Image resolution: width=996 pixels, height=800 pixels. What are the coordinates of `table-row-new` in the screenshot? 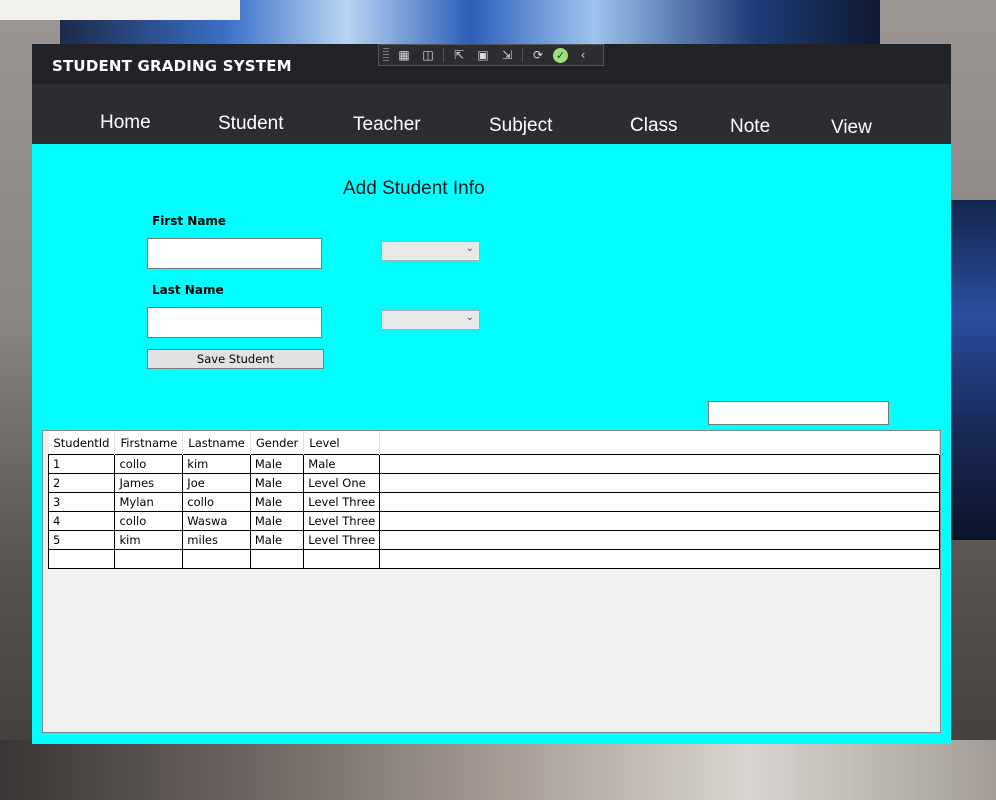 It's located at (493, 559).